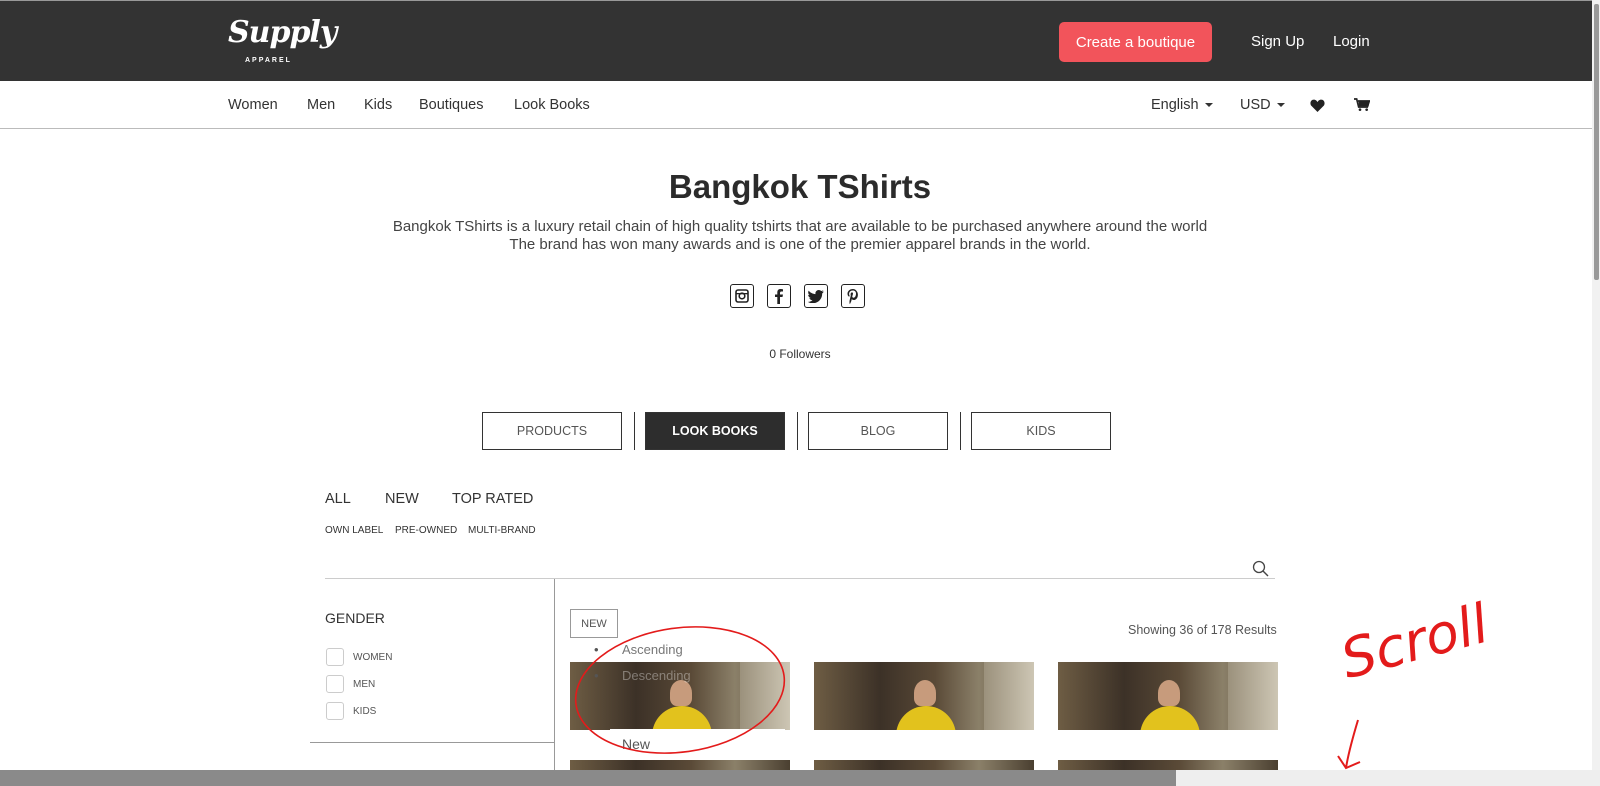 This screenshot has width=1600, height=786. Describe the element at coordinates (1317, 105) in the screenshot. I see `heart-icon` at that location.